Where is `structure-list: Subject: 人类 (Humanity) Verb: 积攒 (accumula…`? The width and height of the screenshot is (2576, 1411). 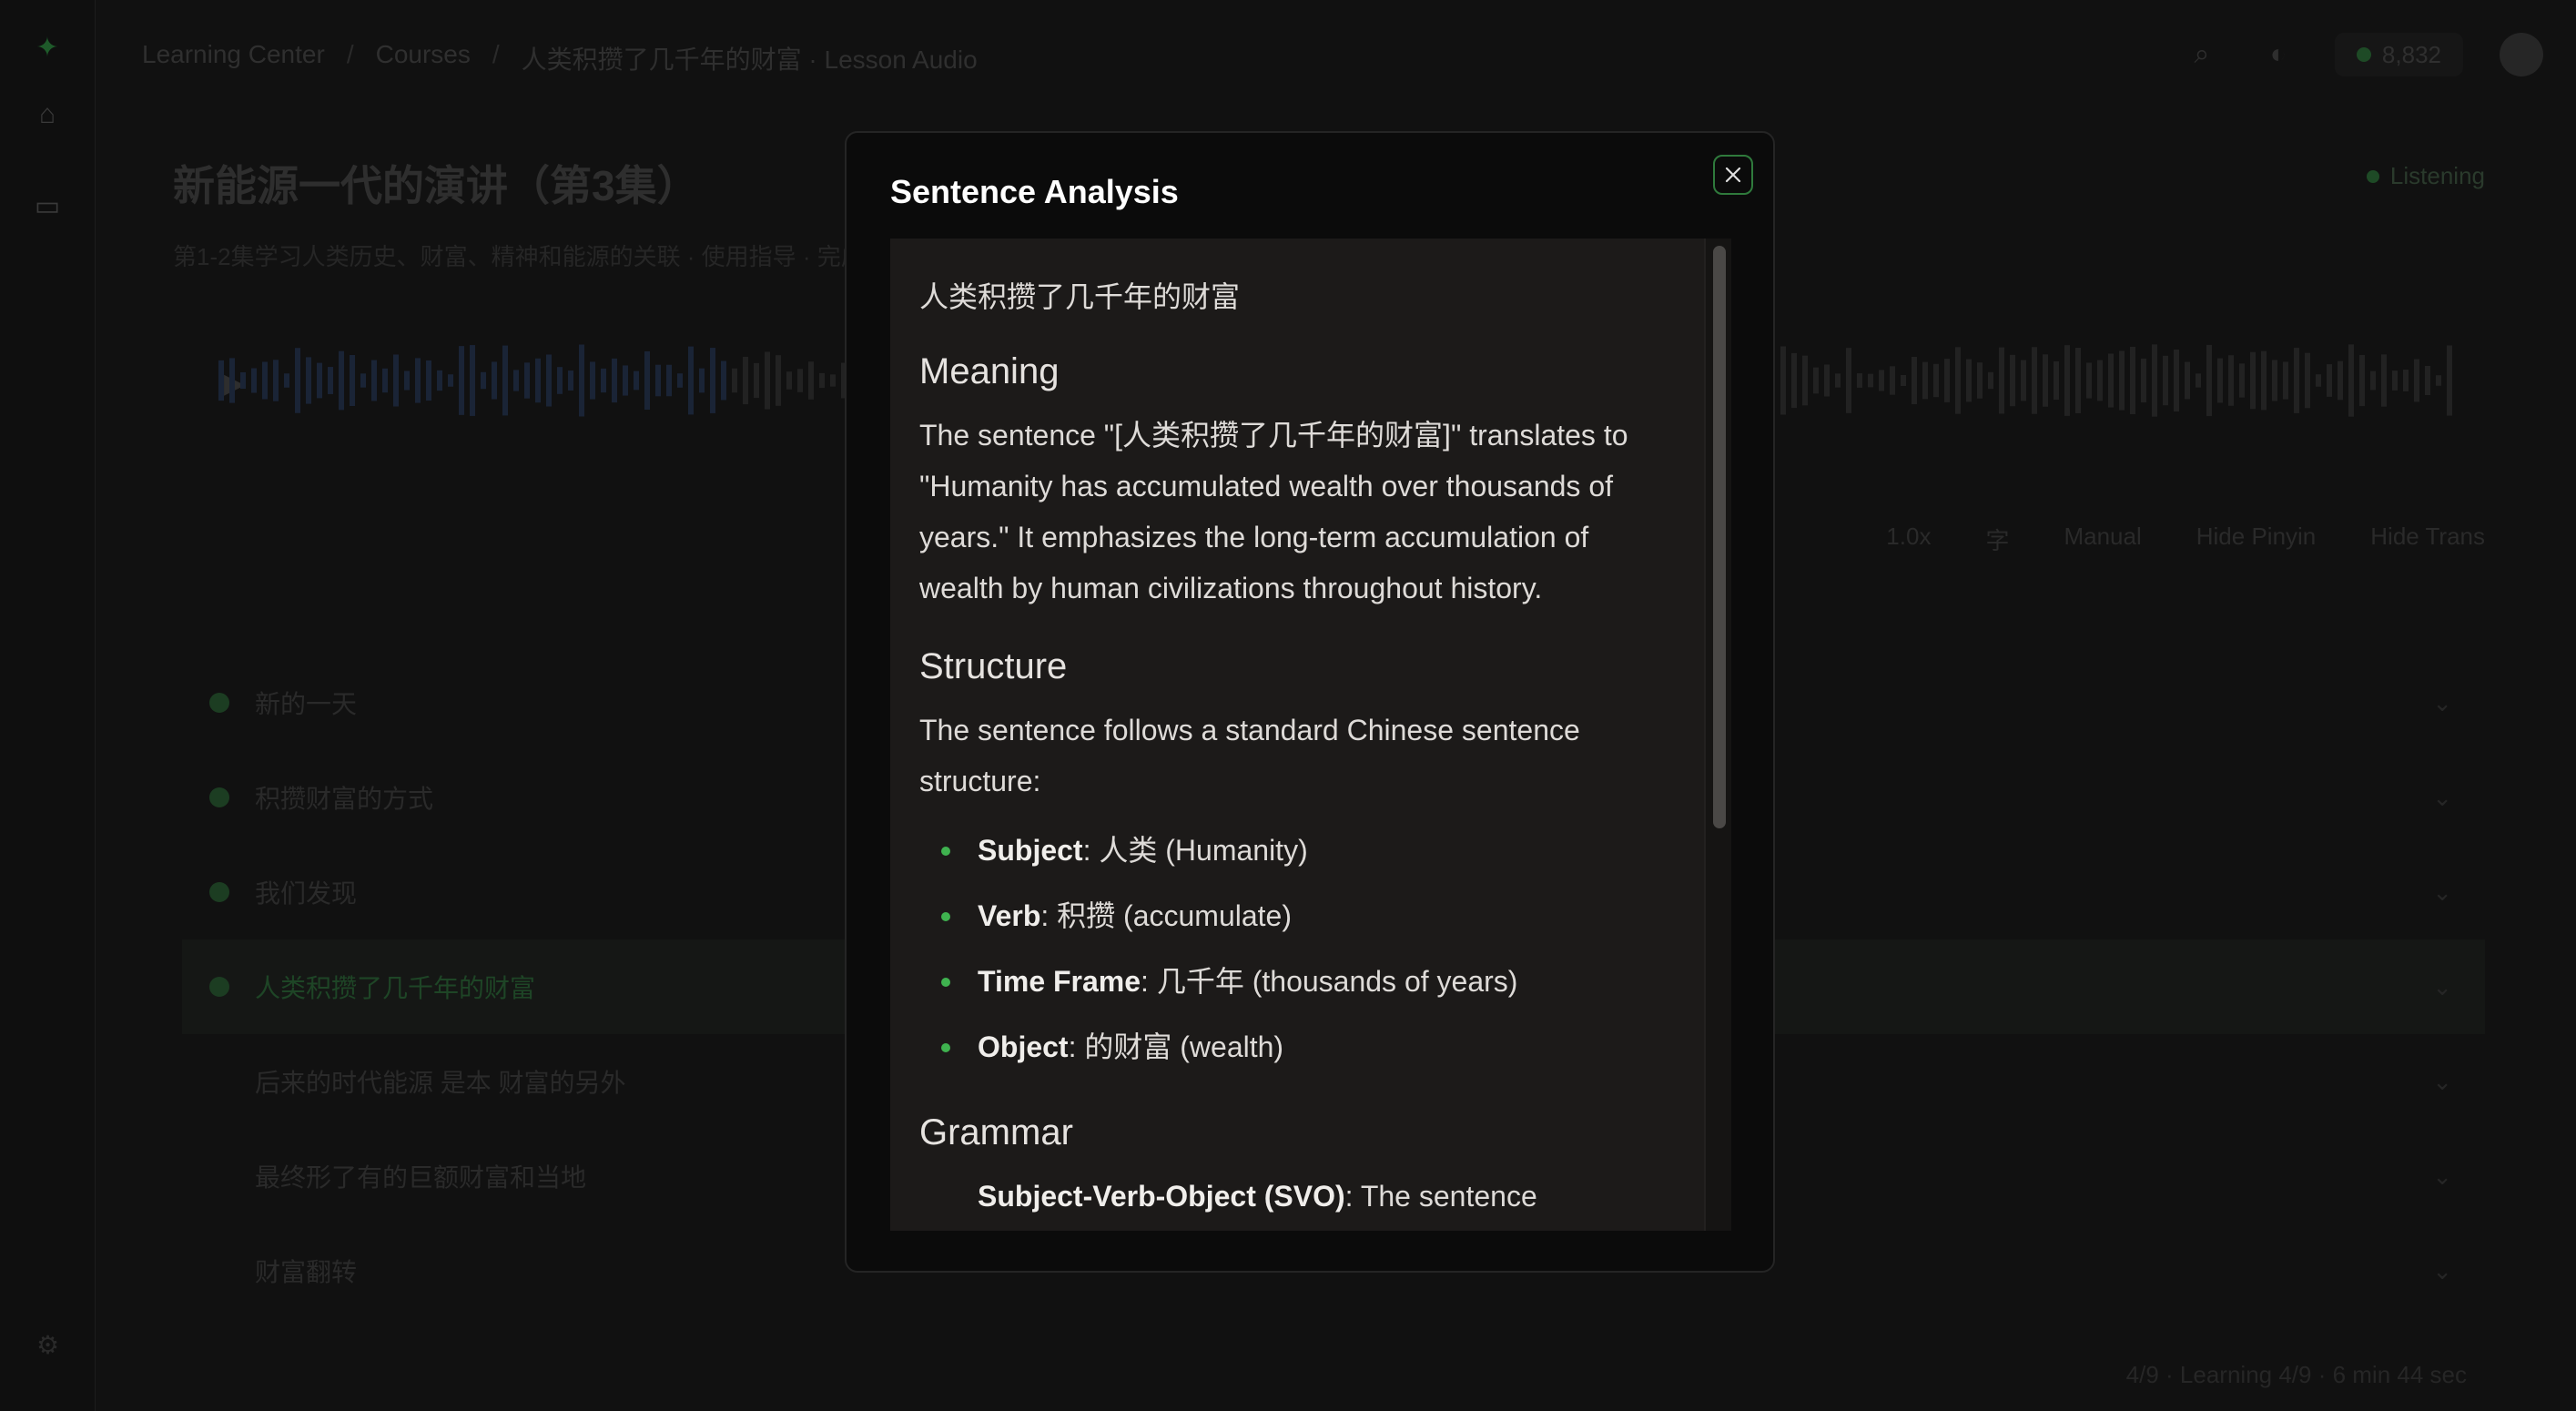 structure-list: Subject: 人类 (Humanity) Verb: 积攒 (accumula… is located at coordinates (1297, 948).